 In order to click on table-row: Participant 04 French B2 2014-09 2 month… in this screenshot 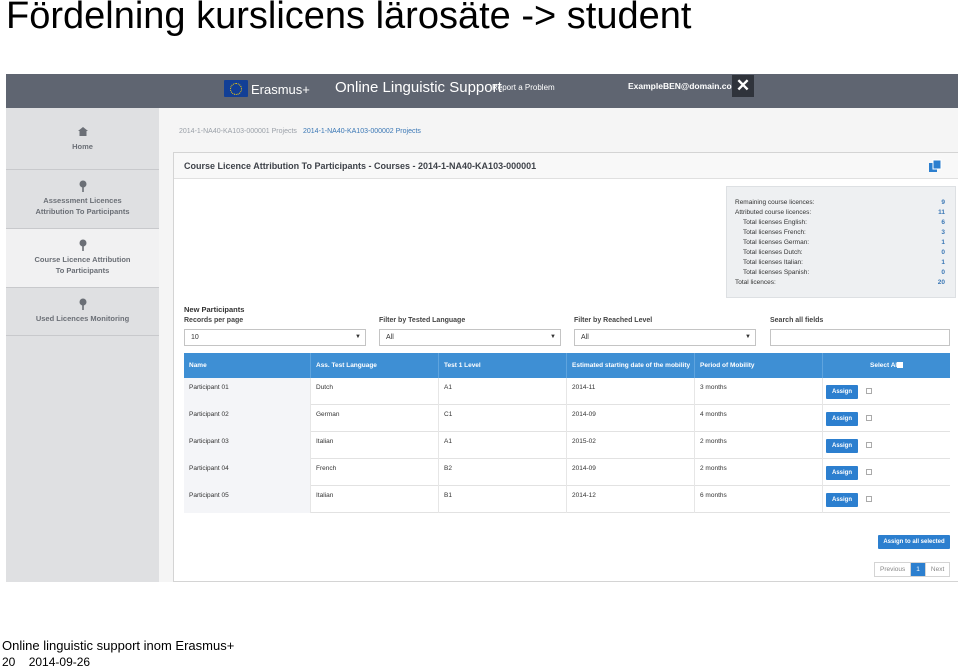, I will do `click(567, 472)`.